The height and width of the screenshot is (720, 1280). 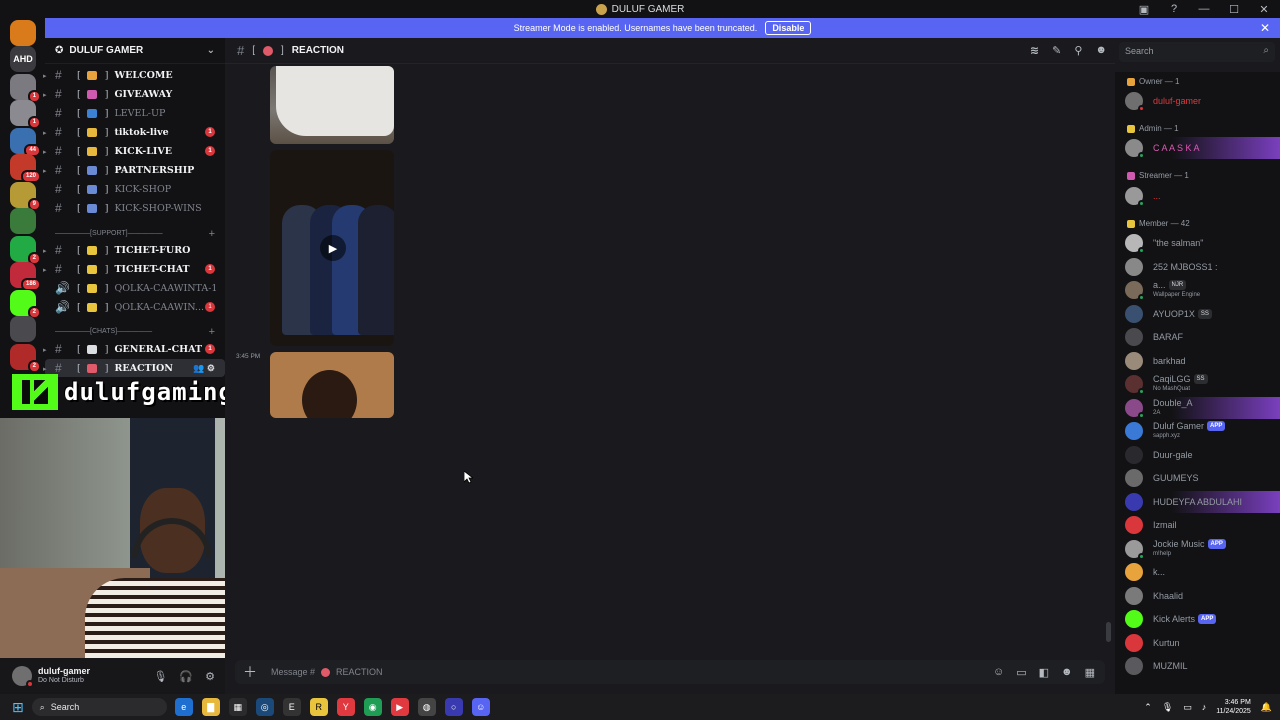 I want to click on member-item: Duur-gale, so click(x=1202, y=455).